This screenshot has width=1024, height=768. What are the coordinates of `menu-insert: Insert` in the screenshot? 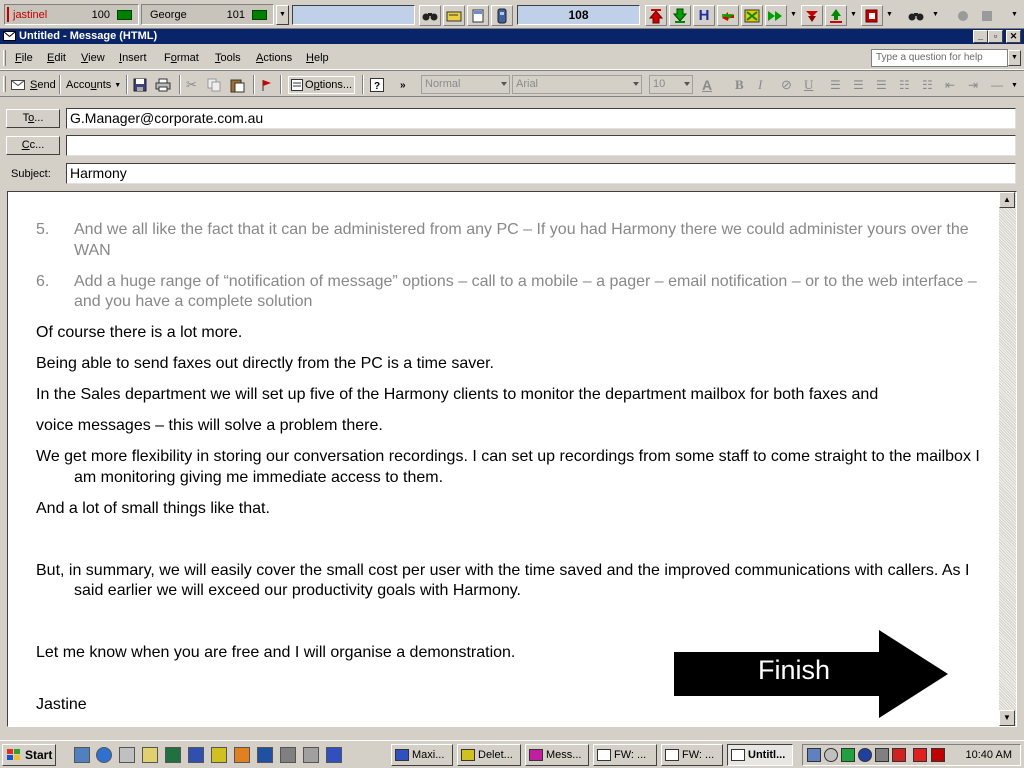 It's located at (133, 58).